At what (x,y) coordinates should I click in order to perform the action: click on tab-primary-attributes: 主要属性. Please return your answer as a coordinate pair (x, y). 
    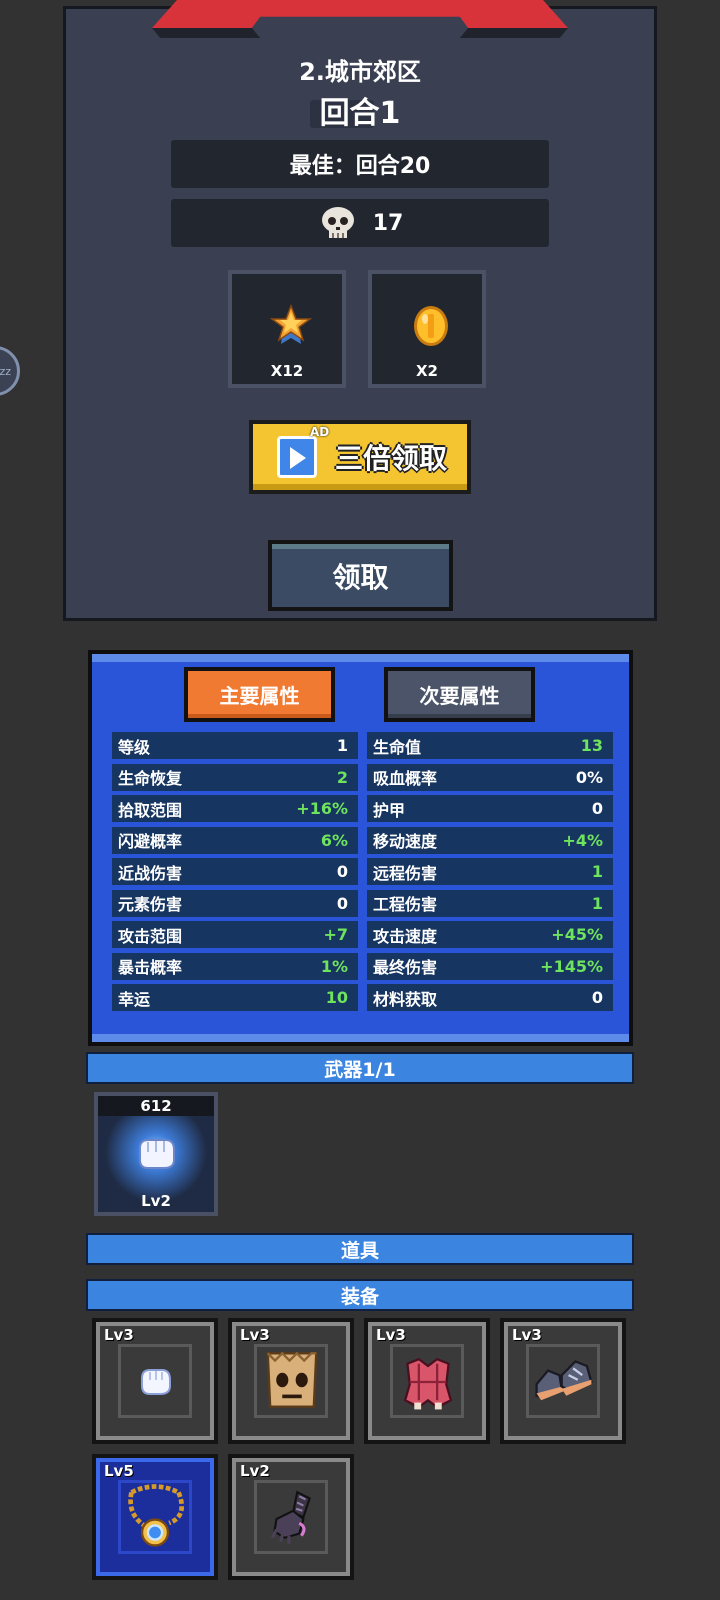
    Looking at the image, I should click on (259, 694).